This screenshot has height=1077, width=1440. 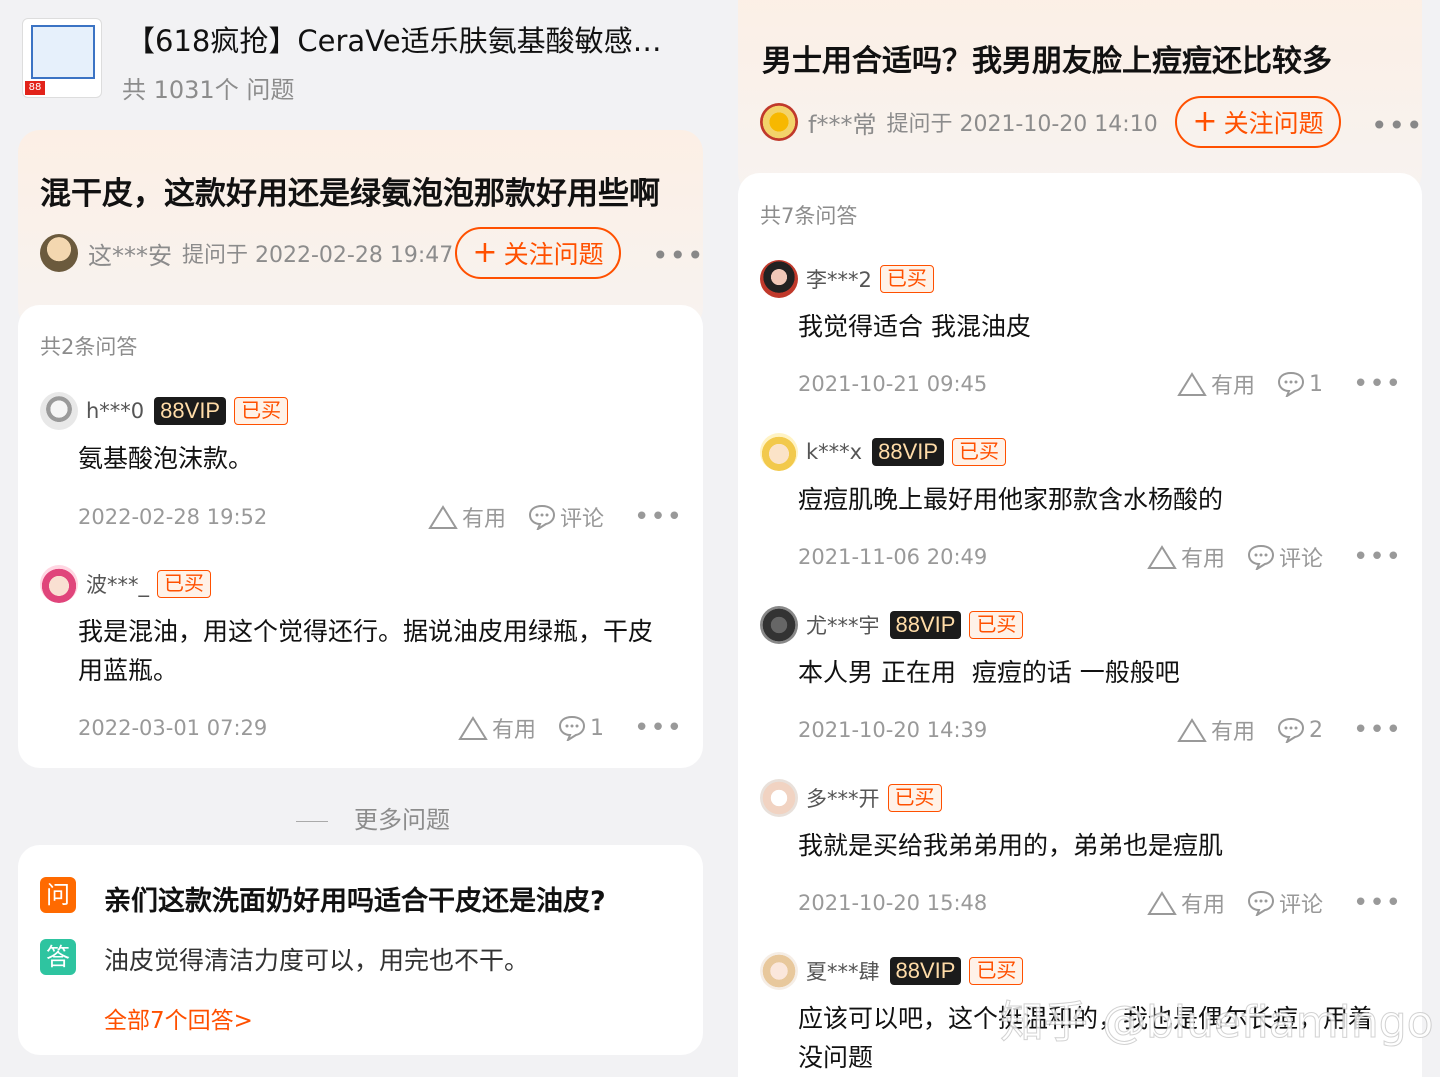 What do you see at coordinates (893, 384) in the screenshot?
I see `answer-date: 2021-10-21 09:45` at bounding box center [893, 384].